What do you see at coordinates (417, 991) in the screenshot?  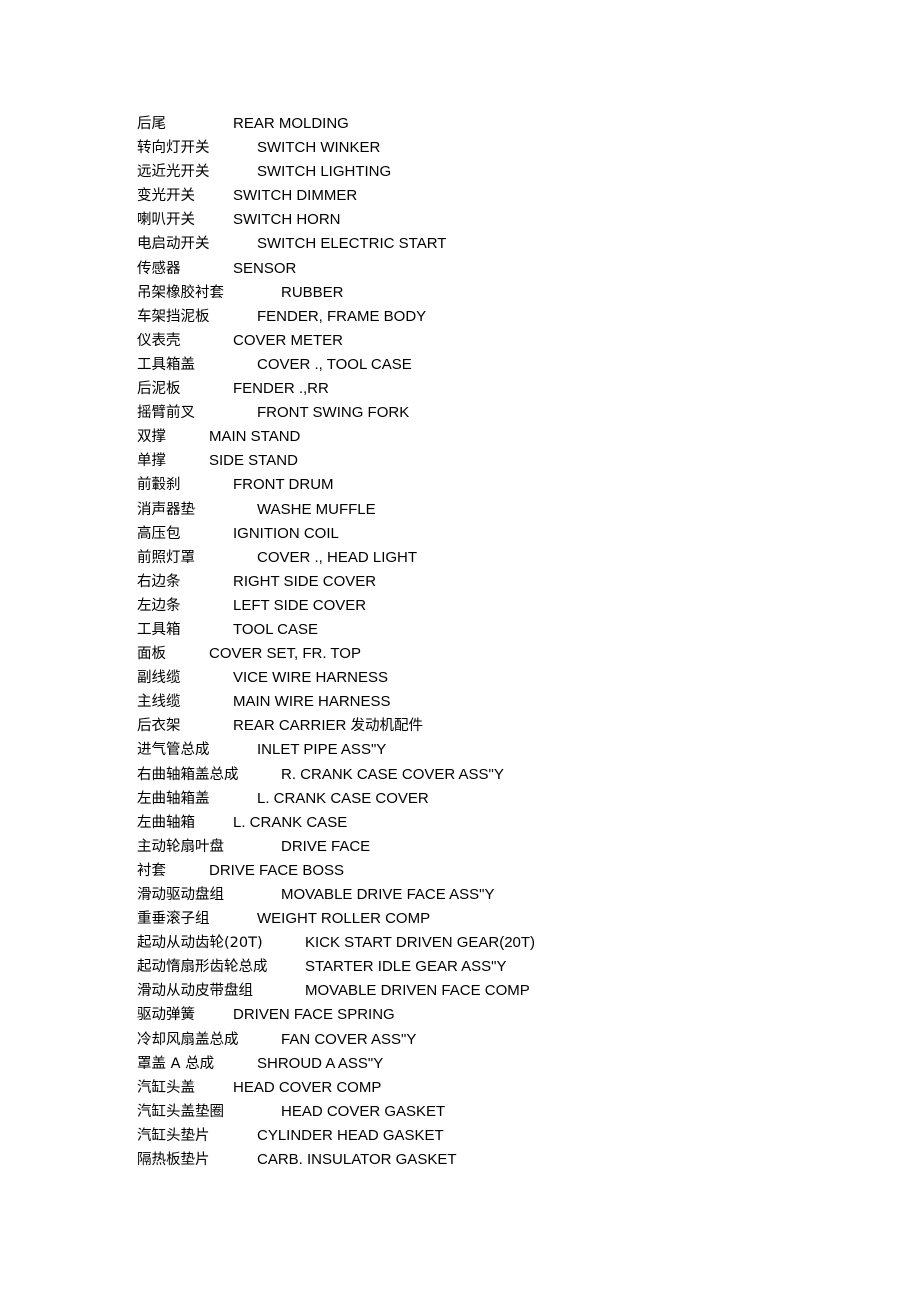 I see `term-english: MOVABLE DRIVEN FACE COMP` at bounding box center [417, 991].